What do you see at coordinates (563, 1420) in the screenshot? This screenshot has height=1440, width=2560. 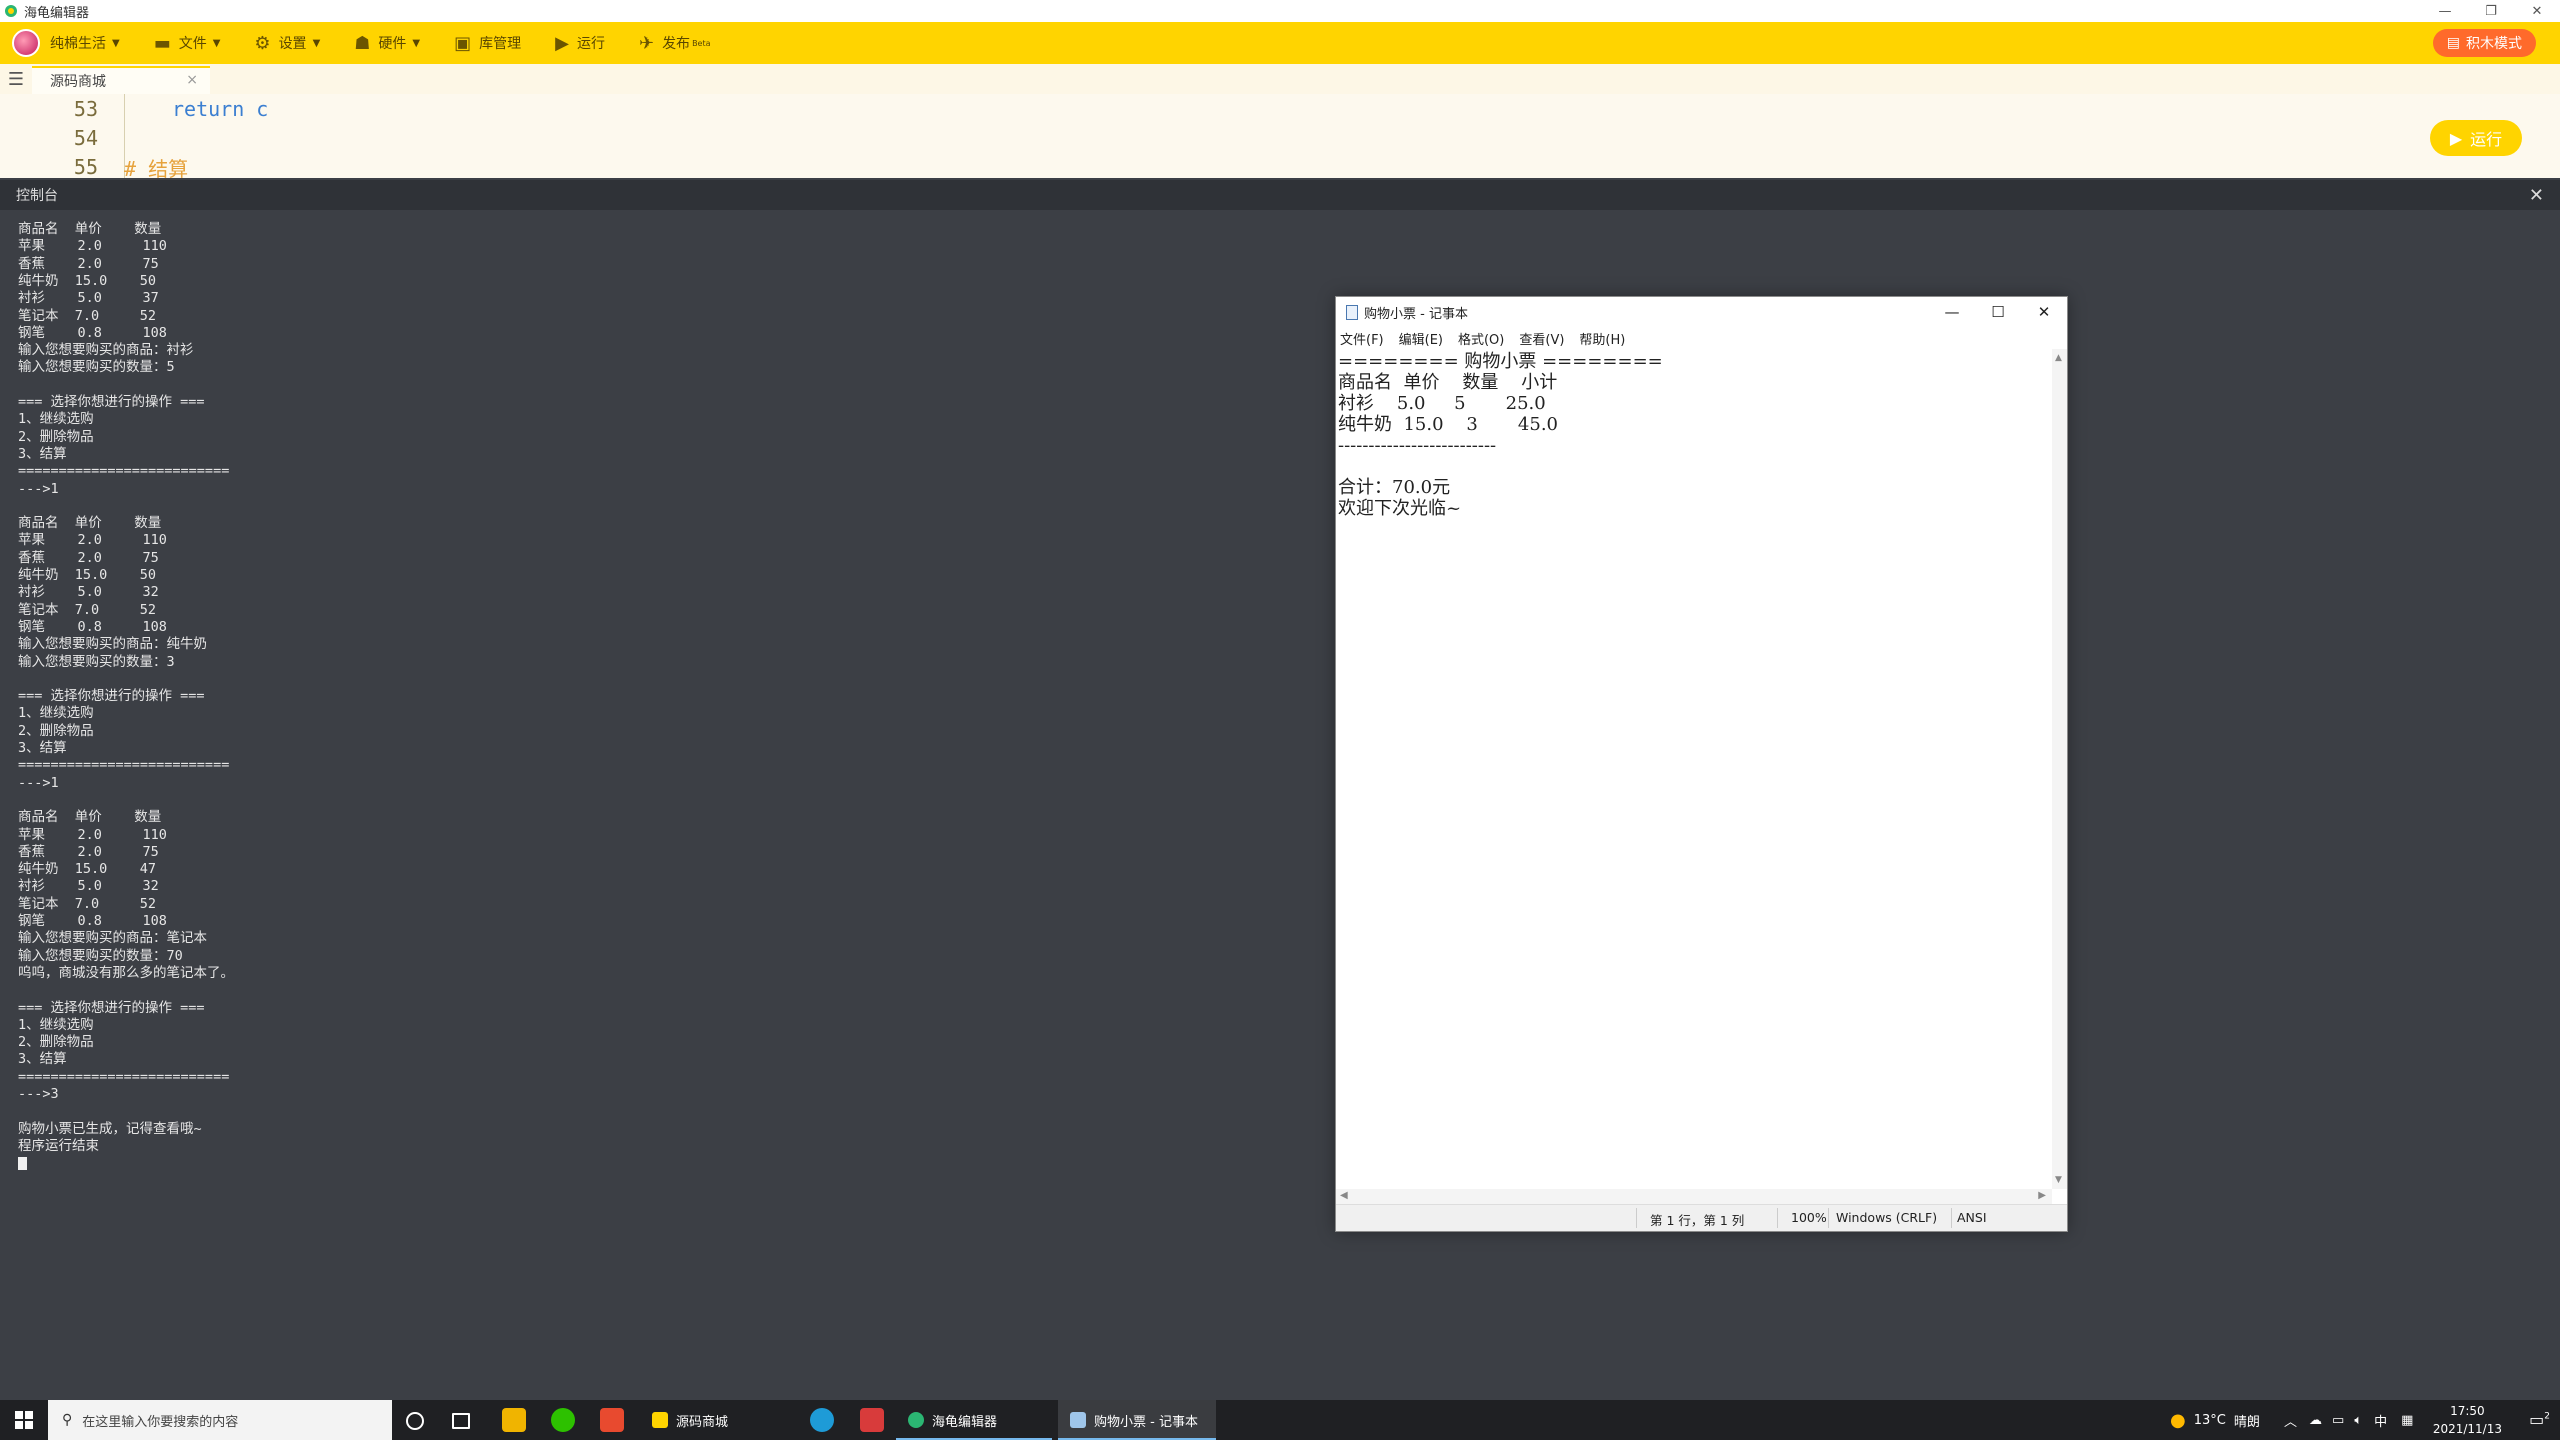 I see `wechat-icon` at bounding box center [563, 1420].